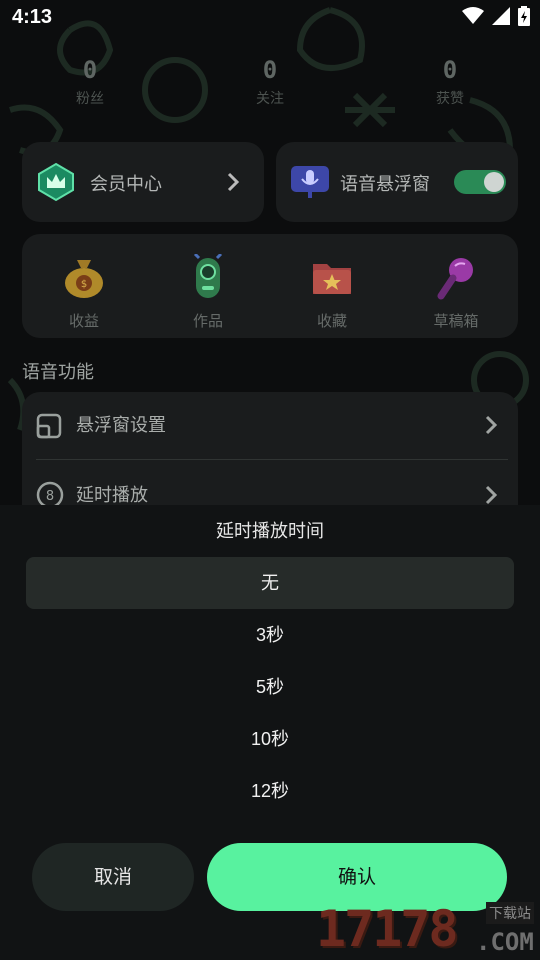 This screenshot has height=960, width=540. Describe the element at coordinates (126, 184) in the screenshot. I see `member-center-label: 会员中心` at that location.